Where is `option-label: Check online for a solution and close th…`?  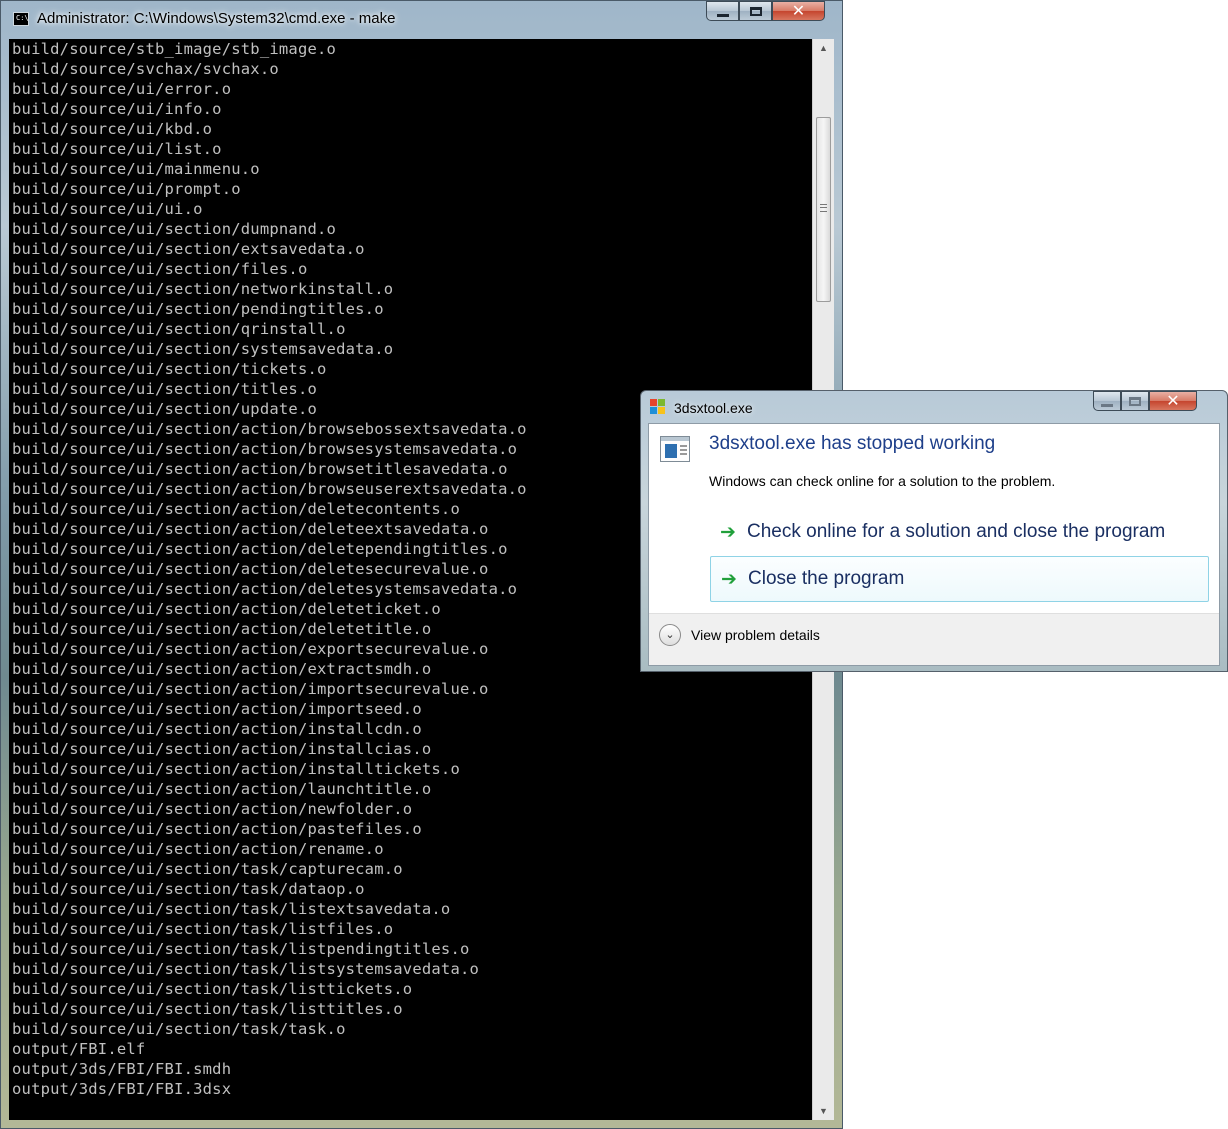 option-label: Check online for a solution and close th… is located at coordinates (956, 531).